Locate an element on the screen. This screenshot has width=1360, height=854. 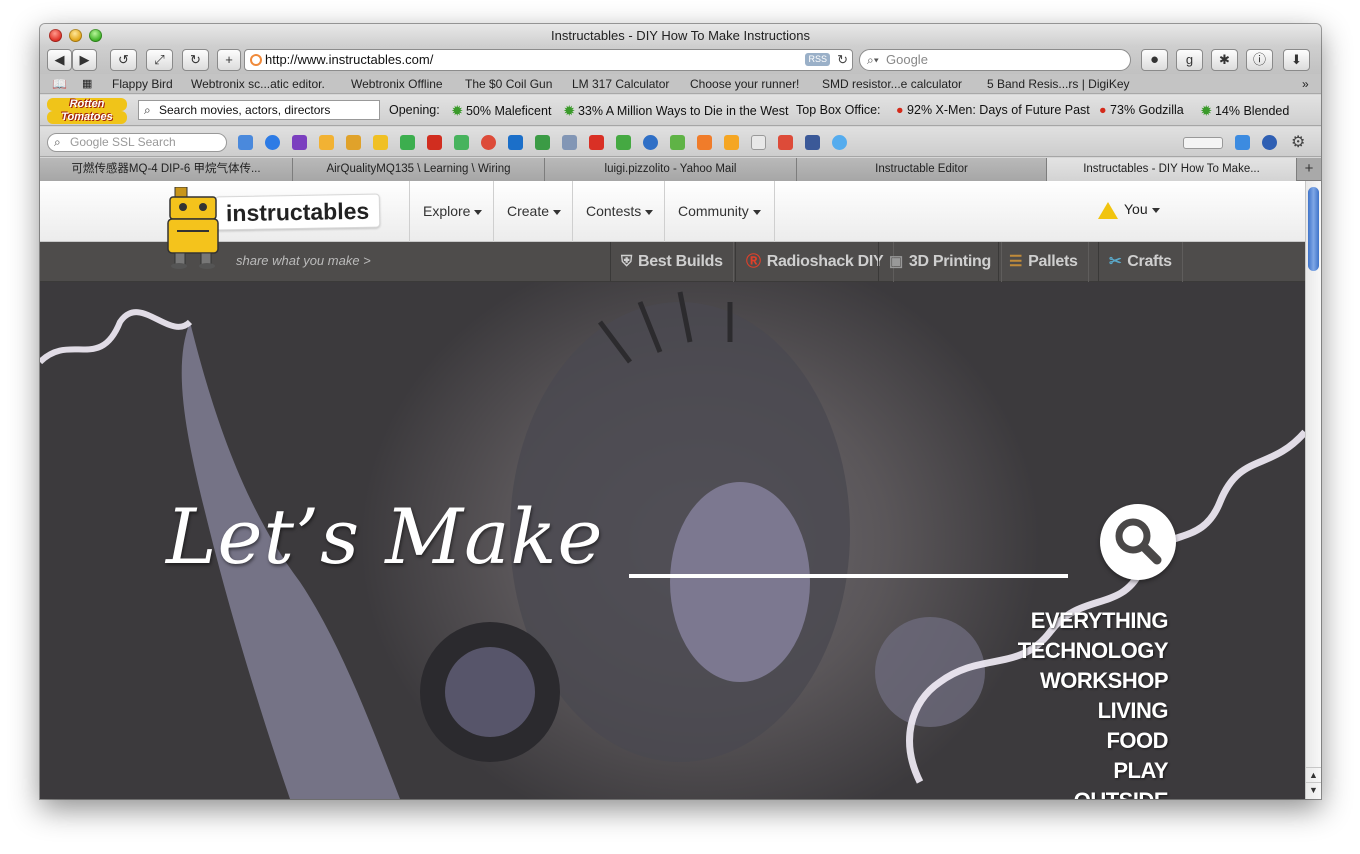
calendar-icon is located at coordinates (299, 142).